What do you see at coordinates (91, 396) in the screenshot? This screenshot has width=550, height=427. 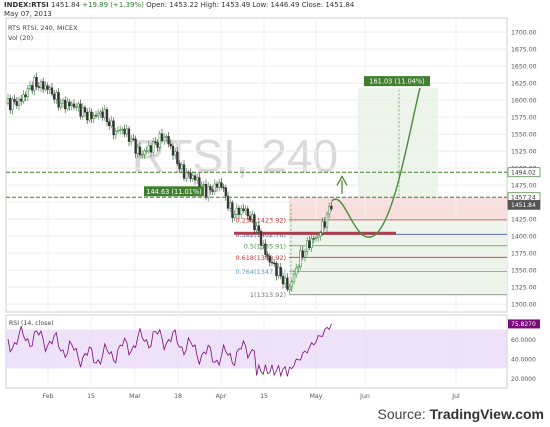 I see `x-tick-label: 15` at bounding box center [91, 396].